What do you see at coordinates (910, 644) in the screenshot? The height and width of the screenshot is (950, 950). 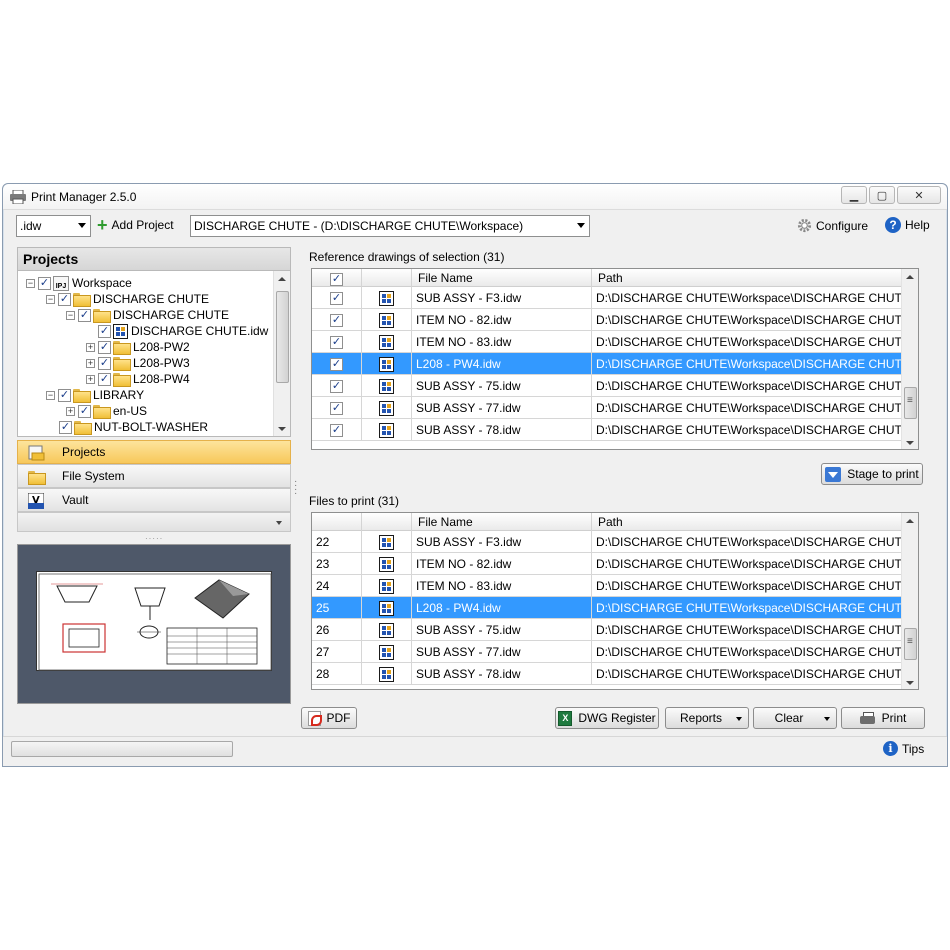 I see `files-scroll-thumb` at bounding box center [910, 644].